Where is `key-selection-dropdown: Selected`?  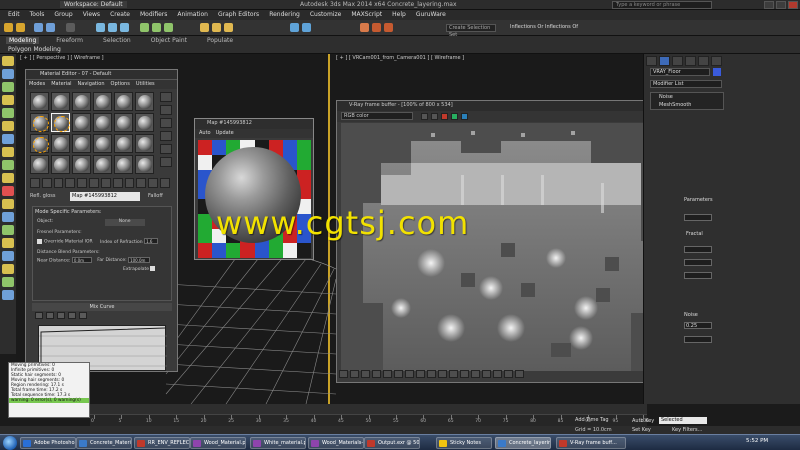 key-selection-dropdown: Selected is located at coordinates (683, 420).